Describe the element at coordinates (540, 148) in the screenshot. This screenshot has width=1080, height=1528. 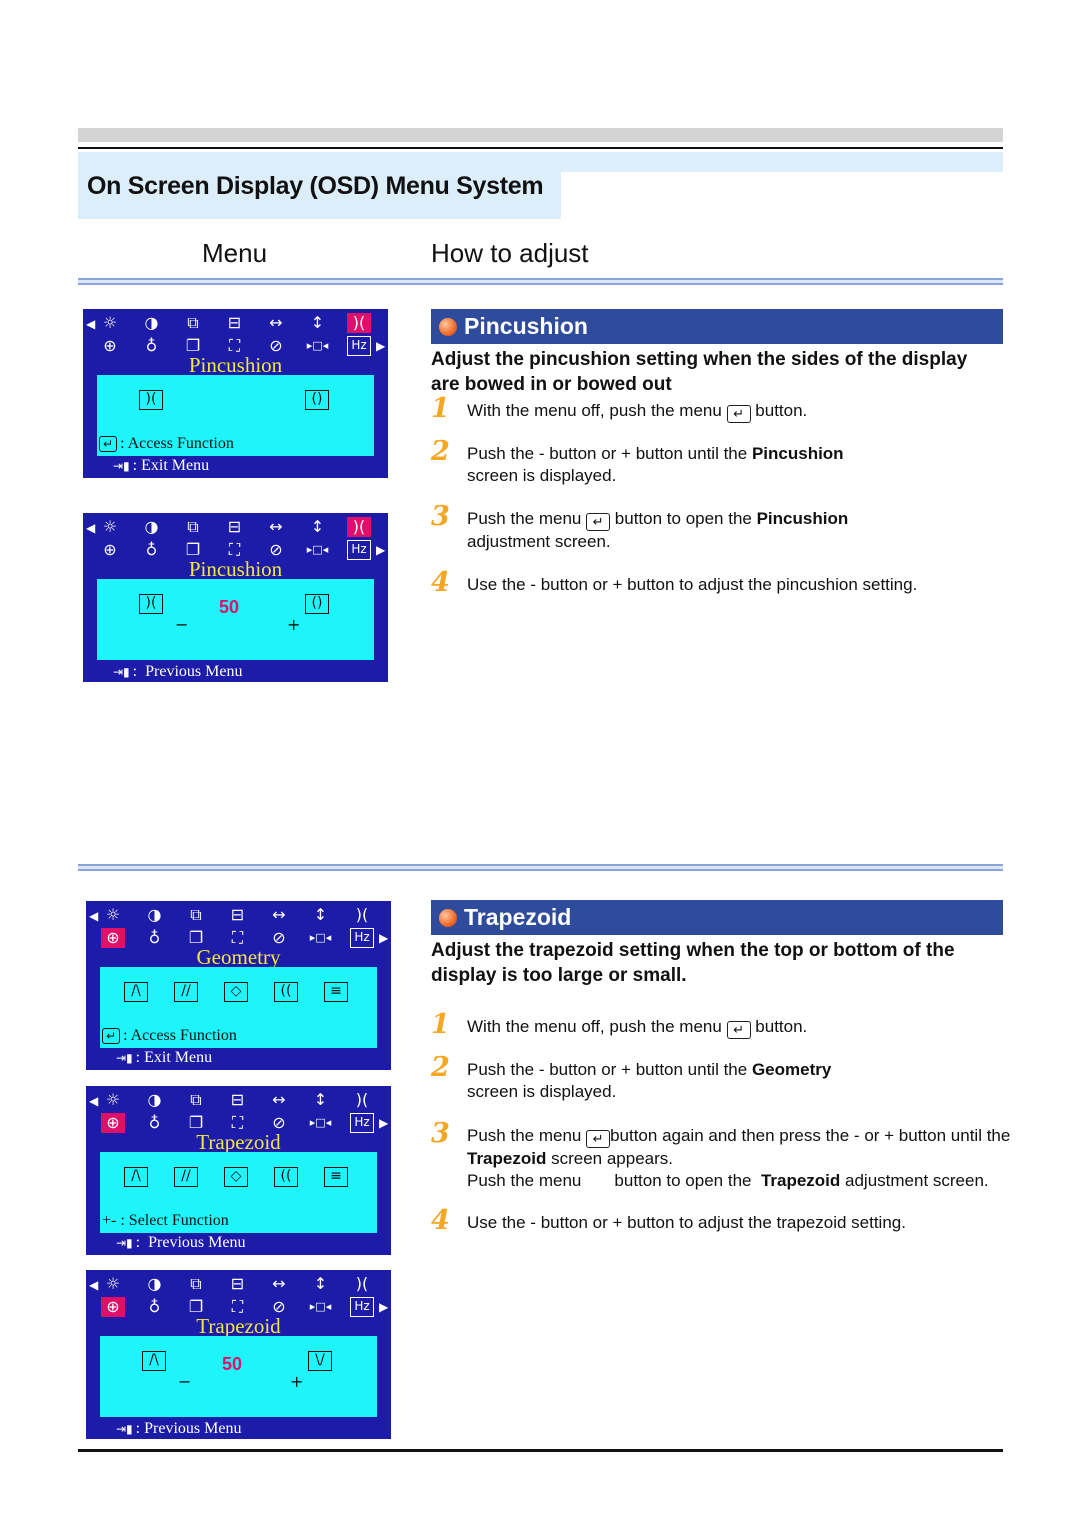
I see `top-rule` at that location.